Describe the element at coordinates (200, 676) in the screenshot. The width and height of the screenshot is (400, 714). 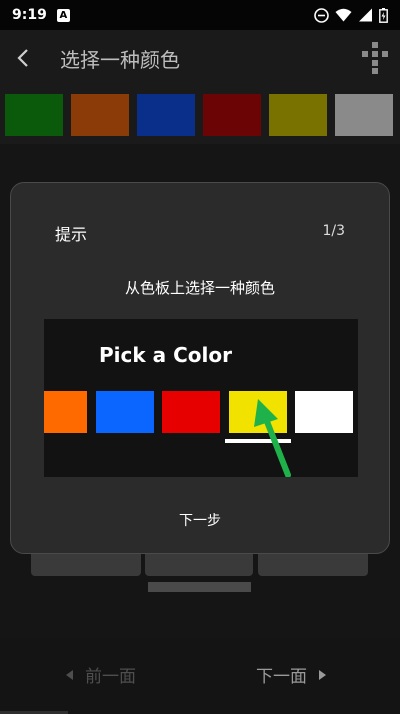
I see `bottom-navigation: 前一面 下一面` at that location.